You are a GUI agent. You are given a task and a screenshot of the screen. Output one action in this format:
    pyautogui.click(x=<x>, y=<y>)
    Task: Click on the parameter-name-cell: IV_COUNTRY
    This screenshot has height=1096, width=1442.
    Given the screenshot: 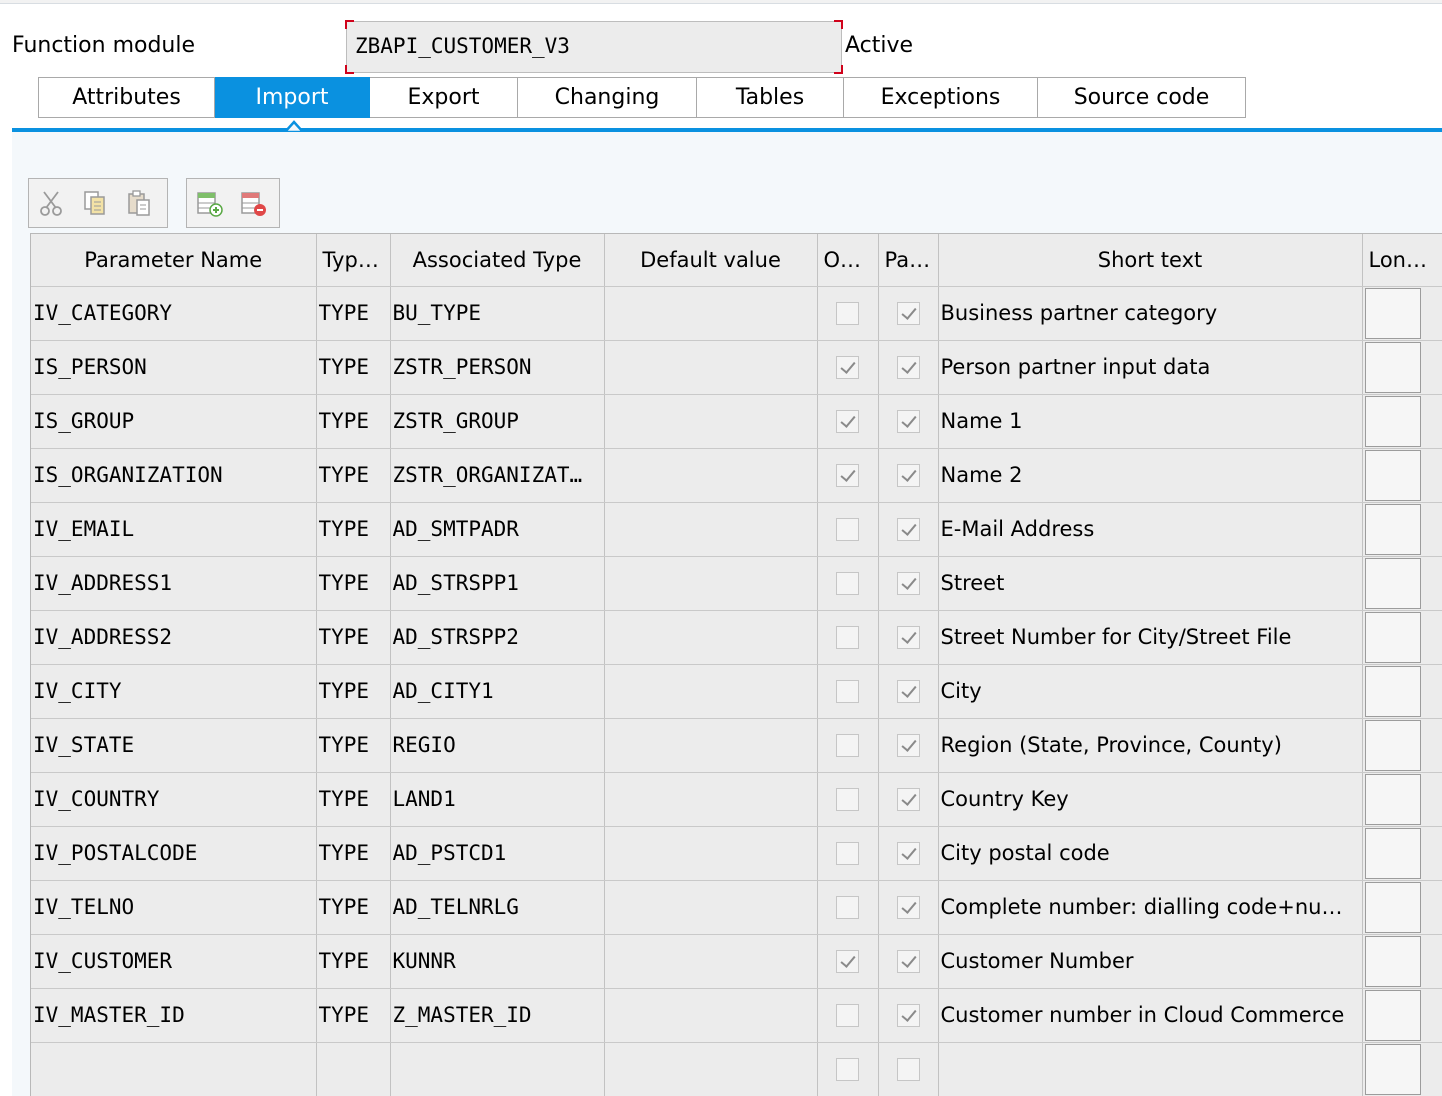 What is the action you would take?
    pyautogui.click(x=174, y=799)
    